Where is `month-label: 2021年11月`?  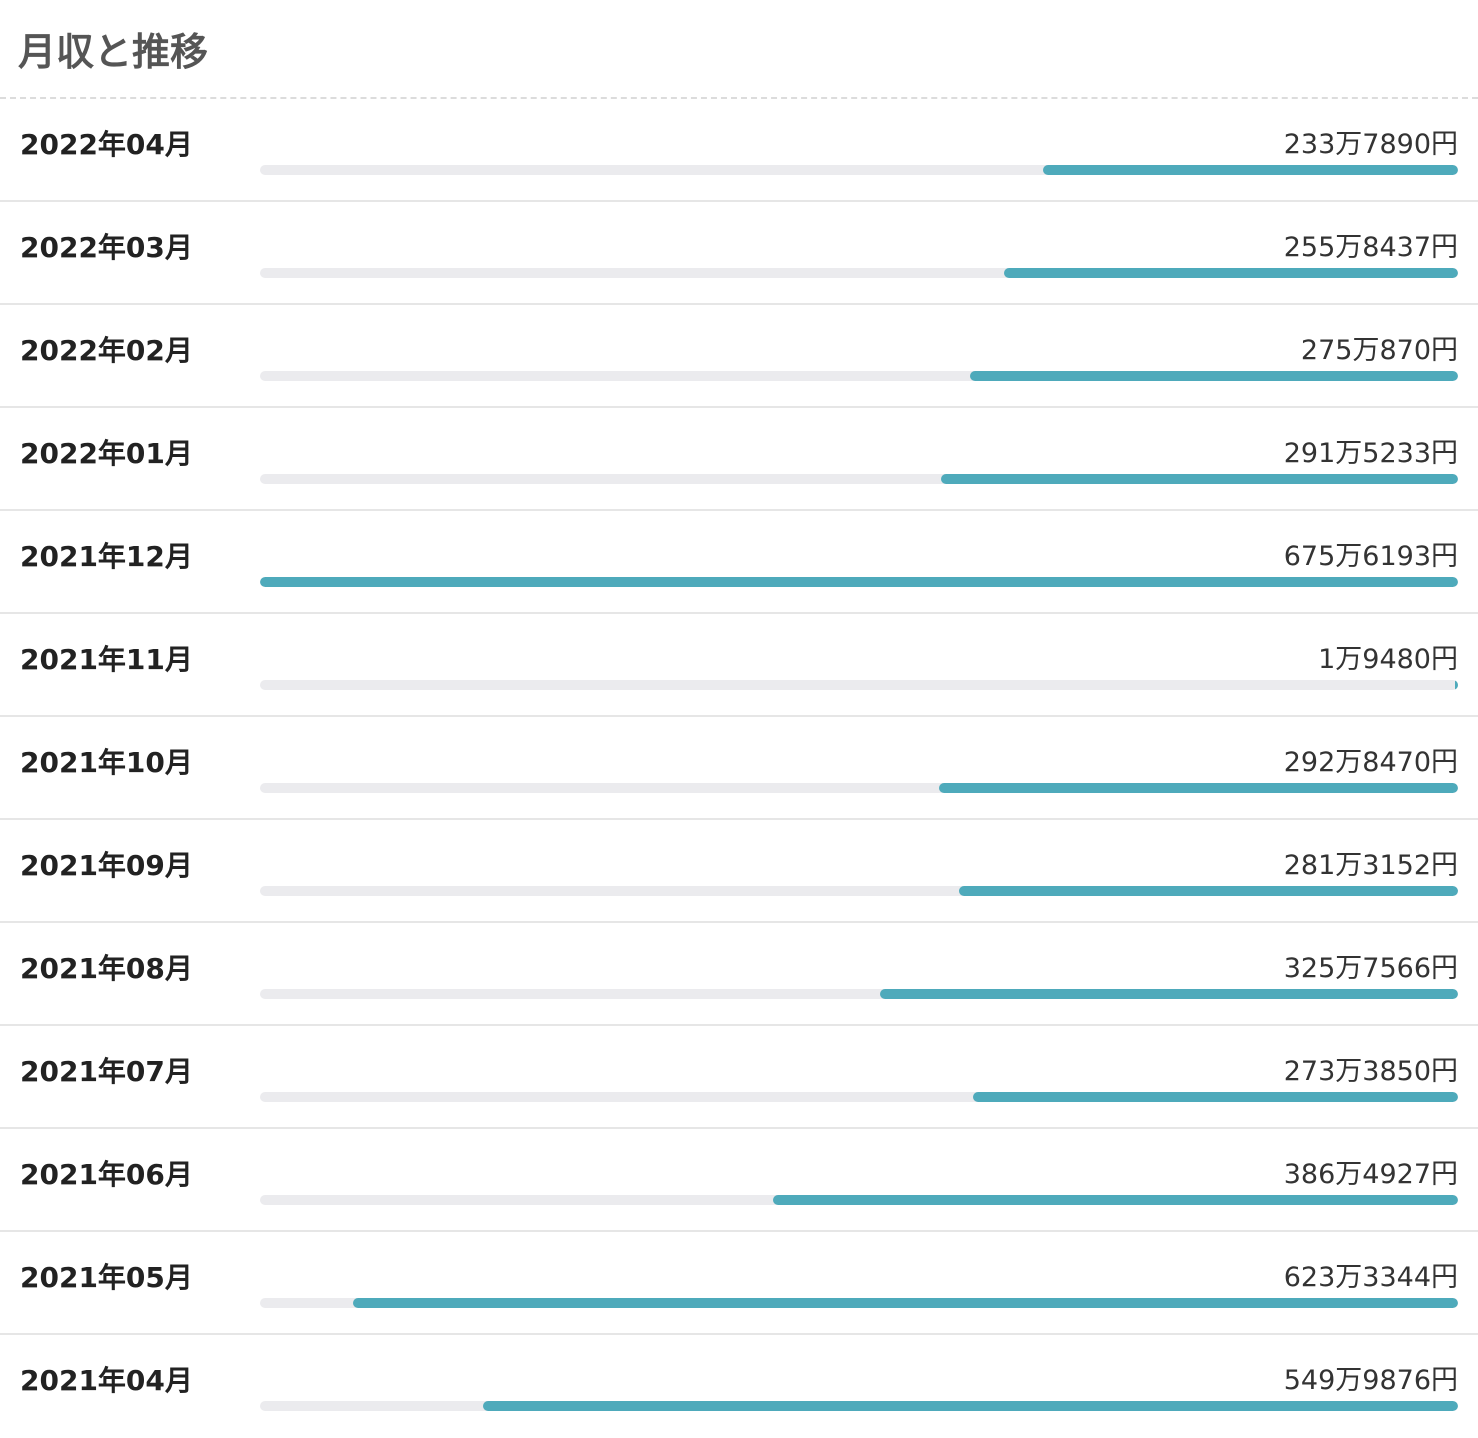 month-label: 2021年11月 is located at coordinates (106, 659).